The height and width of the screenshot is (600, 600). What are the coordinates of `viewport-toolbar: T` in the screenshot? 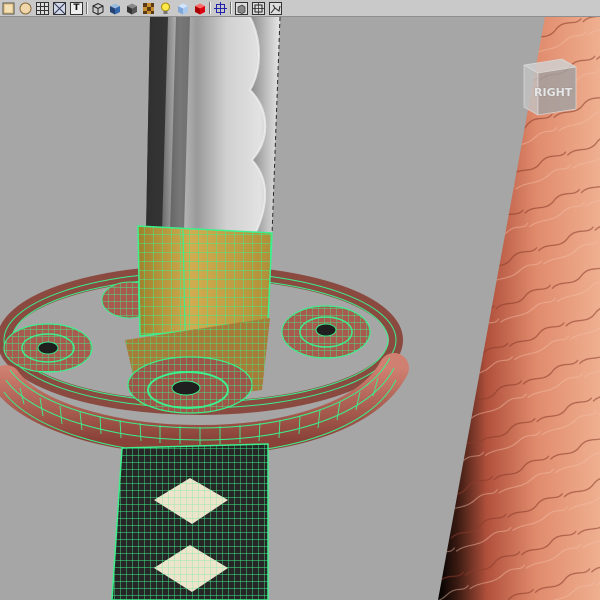 It's located at (300, 8).